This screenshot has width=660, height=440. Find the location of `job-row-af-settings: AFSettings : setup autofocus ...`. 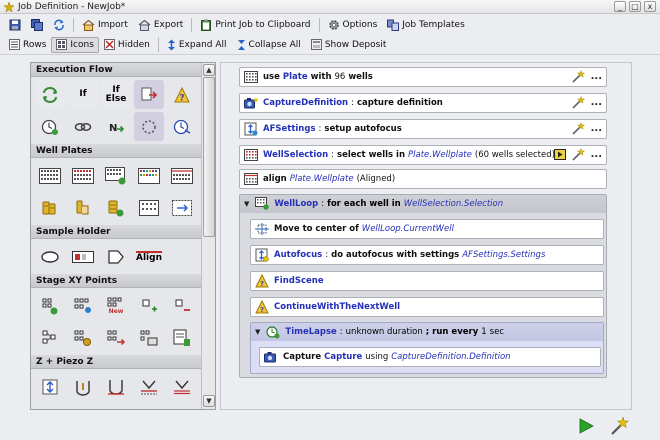

job-row-af-settings: AFSettings : setup autofocus ... is located at coordinates (423, 129).